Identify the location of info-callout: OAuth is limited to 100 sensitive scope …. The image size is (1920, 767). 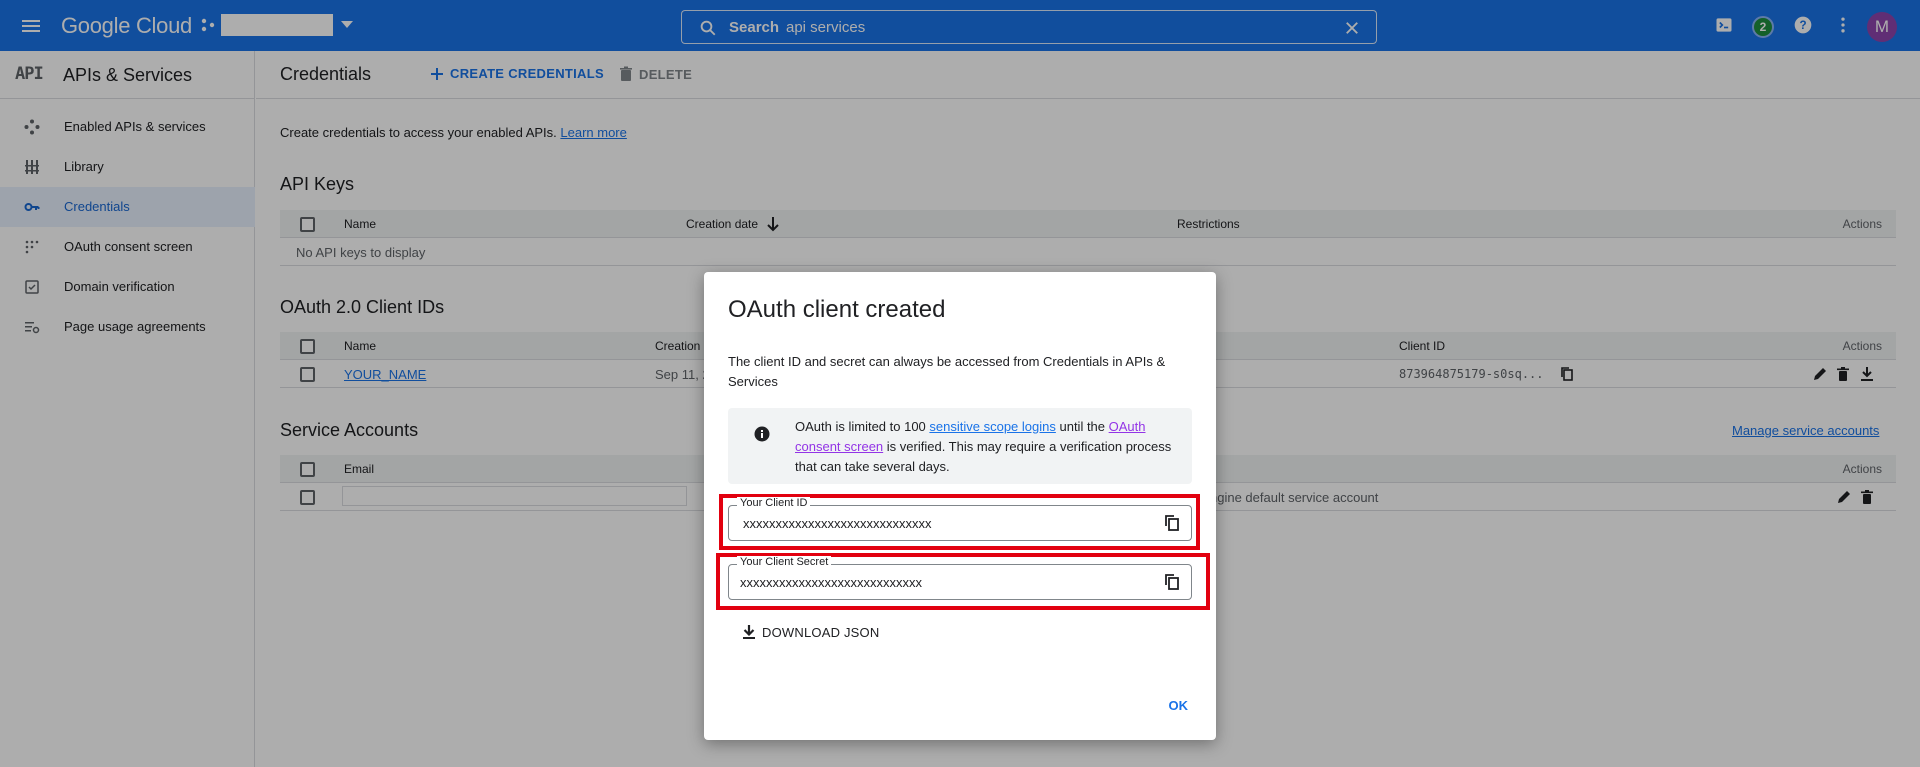
(960, 446).